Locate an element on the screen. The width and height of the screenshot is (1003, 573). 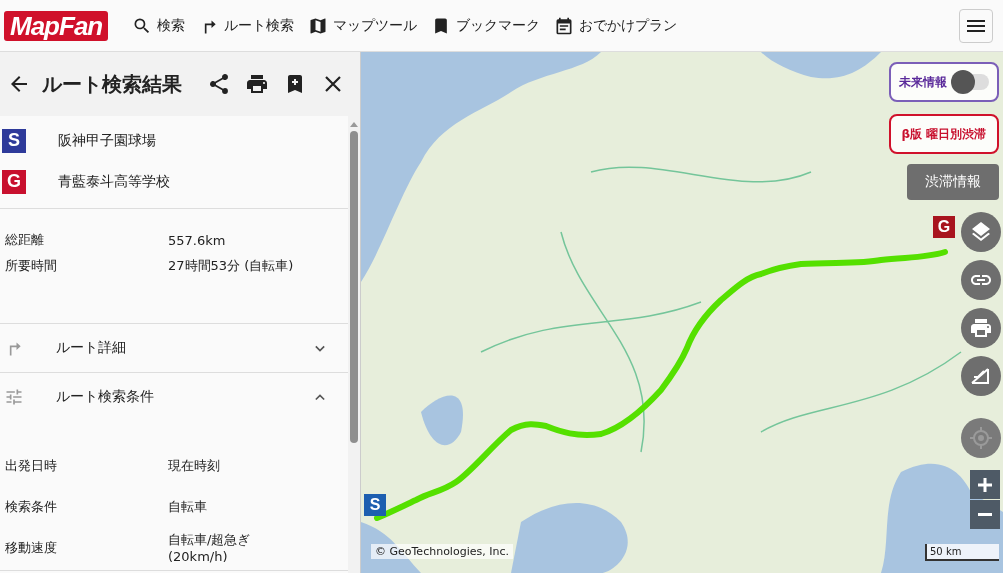
section-header: ルート検索条件 is located at coordinates (174, 397).